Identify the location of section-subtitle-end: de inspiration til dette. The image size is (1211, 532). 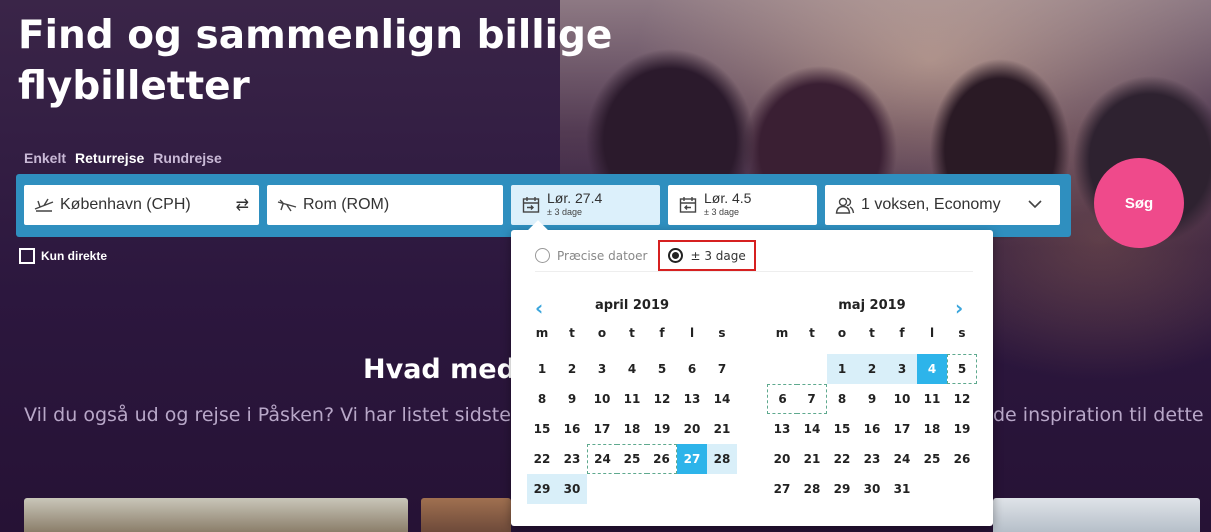
(1098, 415).